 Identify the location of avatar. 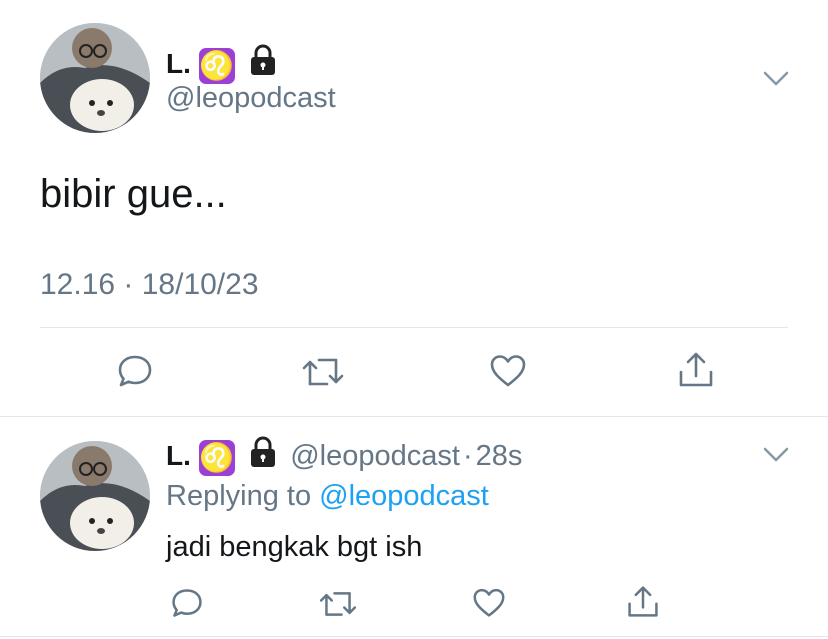
(95, 78).